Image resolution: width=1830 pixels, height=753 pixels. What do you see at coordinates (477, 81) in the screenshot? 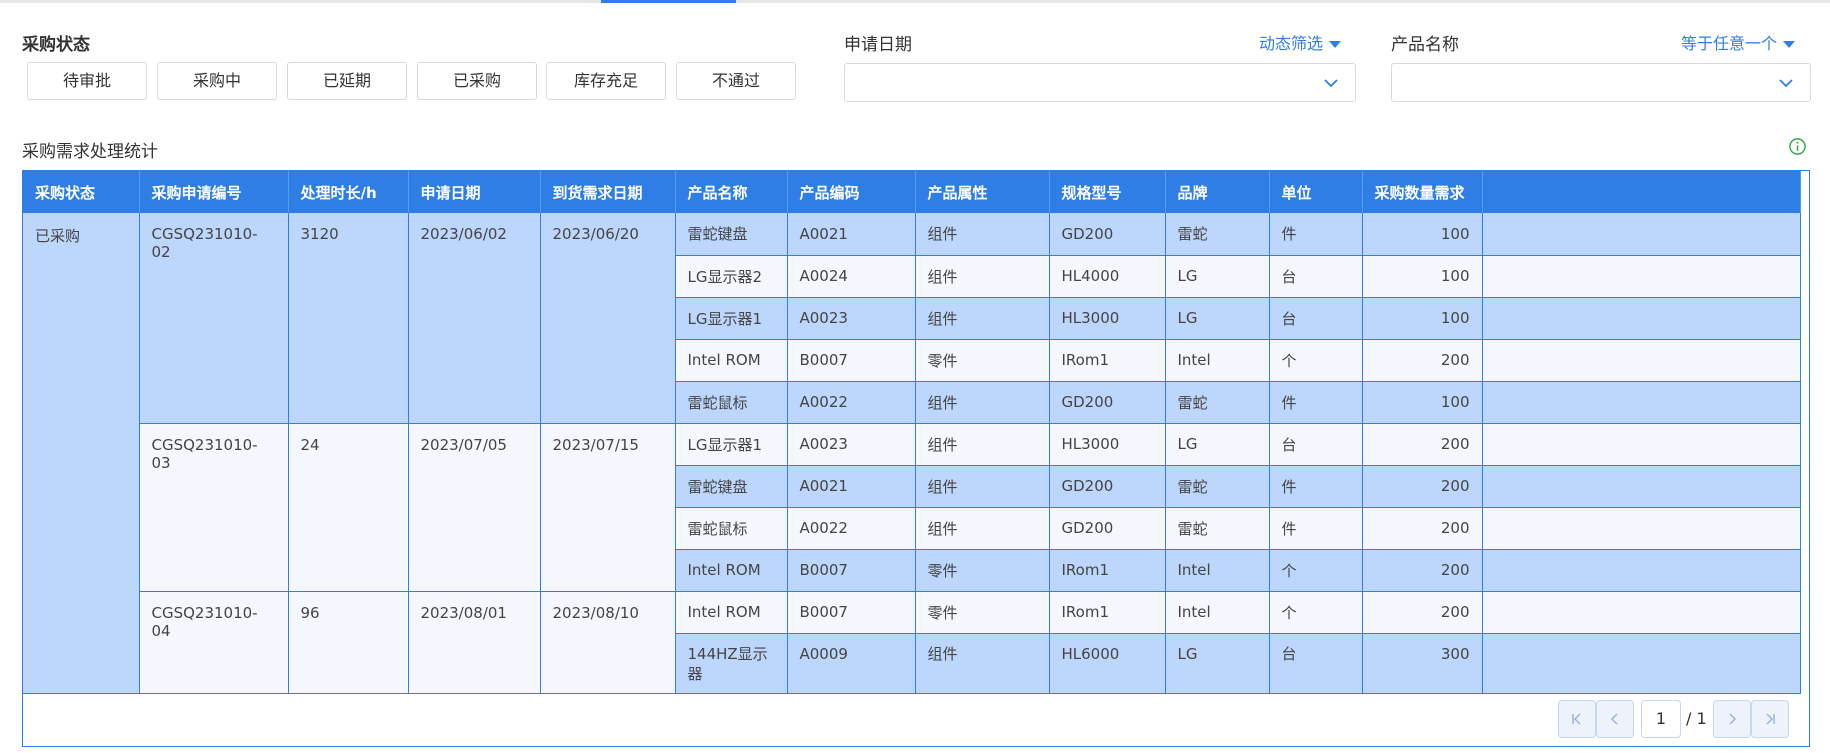
I see `status-button-purchased: 已采购` at bounding box center [477, 81].